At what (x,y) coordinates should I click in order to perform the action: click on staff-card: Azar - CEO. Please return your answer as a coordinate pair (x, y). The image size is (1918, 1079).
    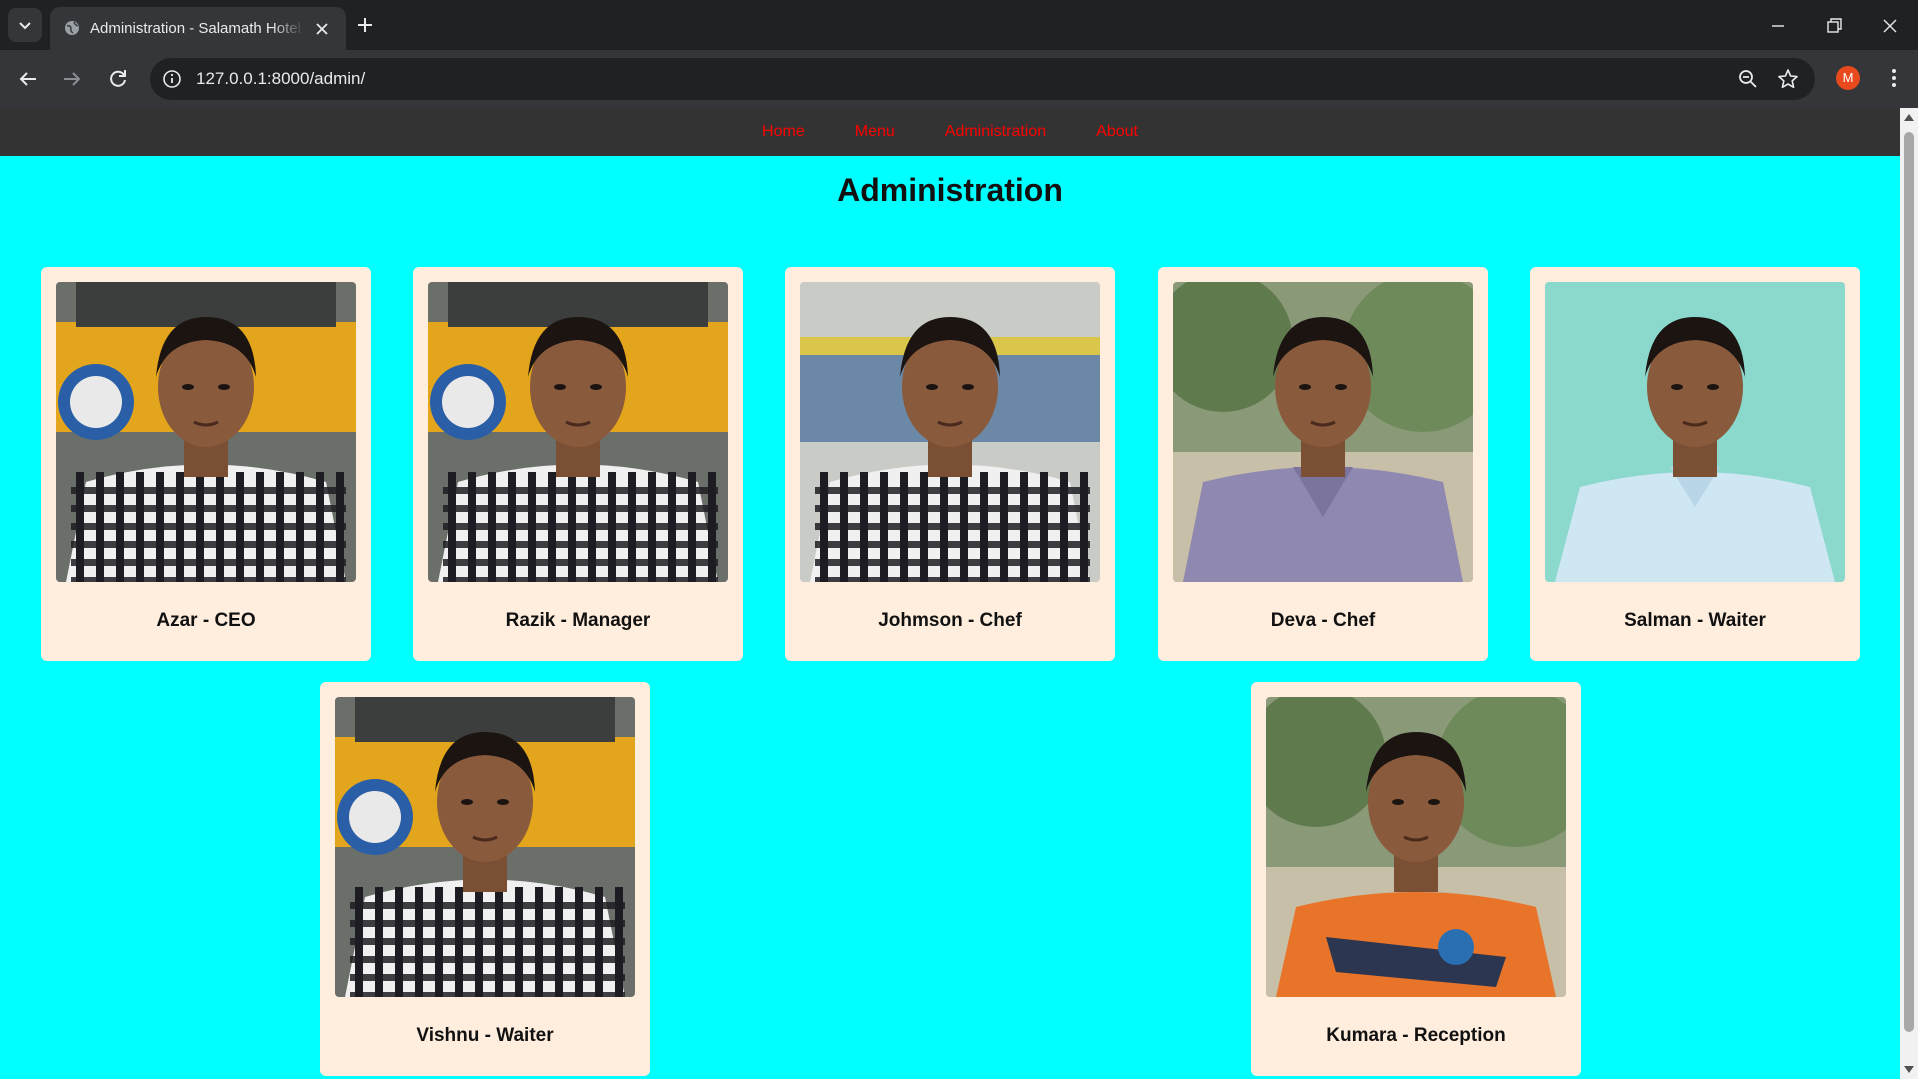
    Looking at the image, I should click on (206, 464).